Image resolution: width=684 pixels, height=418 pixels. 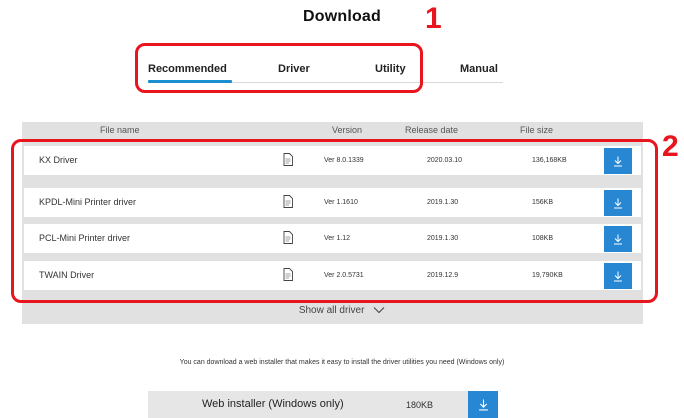 What do you see at coordinates (120, 130) in the screenshot?
I see `column-header-file-name: File name` at bounding box center [120, 130].